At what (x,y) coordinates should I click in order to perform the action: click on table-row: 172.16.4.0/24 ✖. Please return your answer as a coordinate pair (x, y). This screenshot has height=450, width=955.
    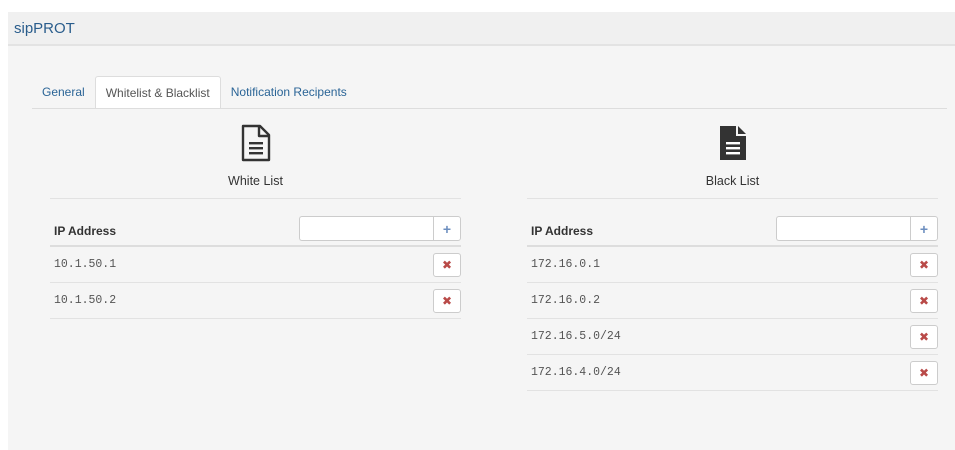
    Looking at the image, I should click on (732, 373).